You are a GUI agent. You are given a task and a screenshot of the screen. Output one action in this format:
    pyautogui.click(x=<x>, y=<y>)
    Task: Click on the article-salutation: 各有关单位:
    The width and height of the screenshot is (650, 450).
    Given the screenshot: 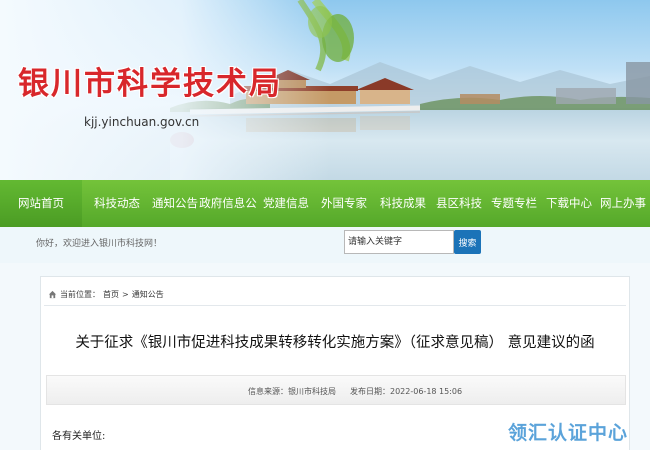 What is the action you would take?
    pyautogui.click(x=79, y=436)
    